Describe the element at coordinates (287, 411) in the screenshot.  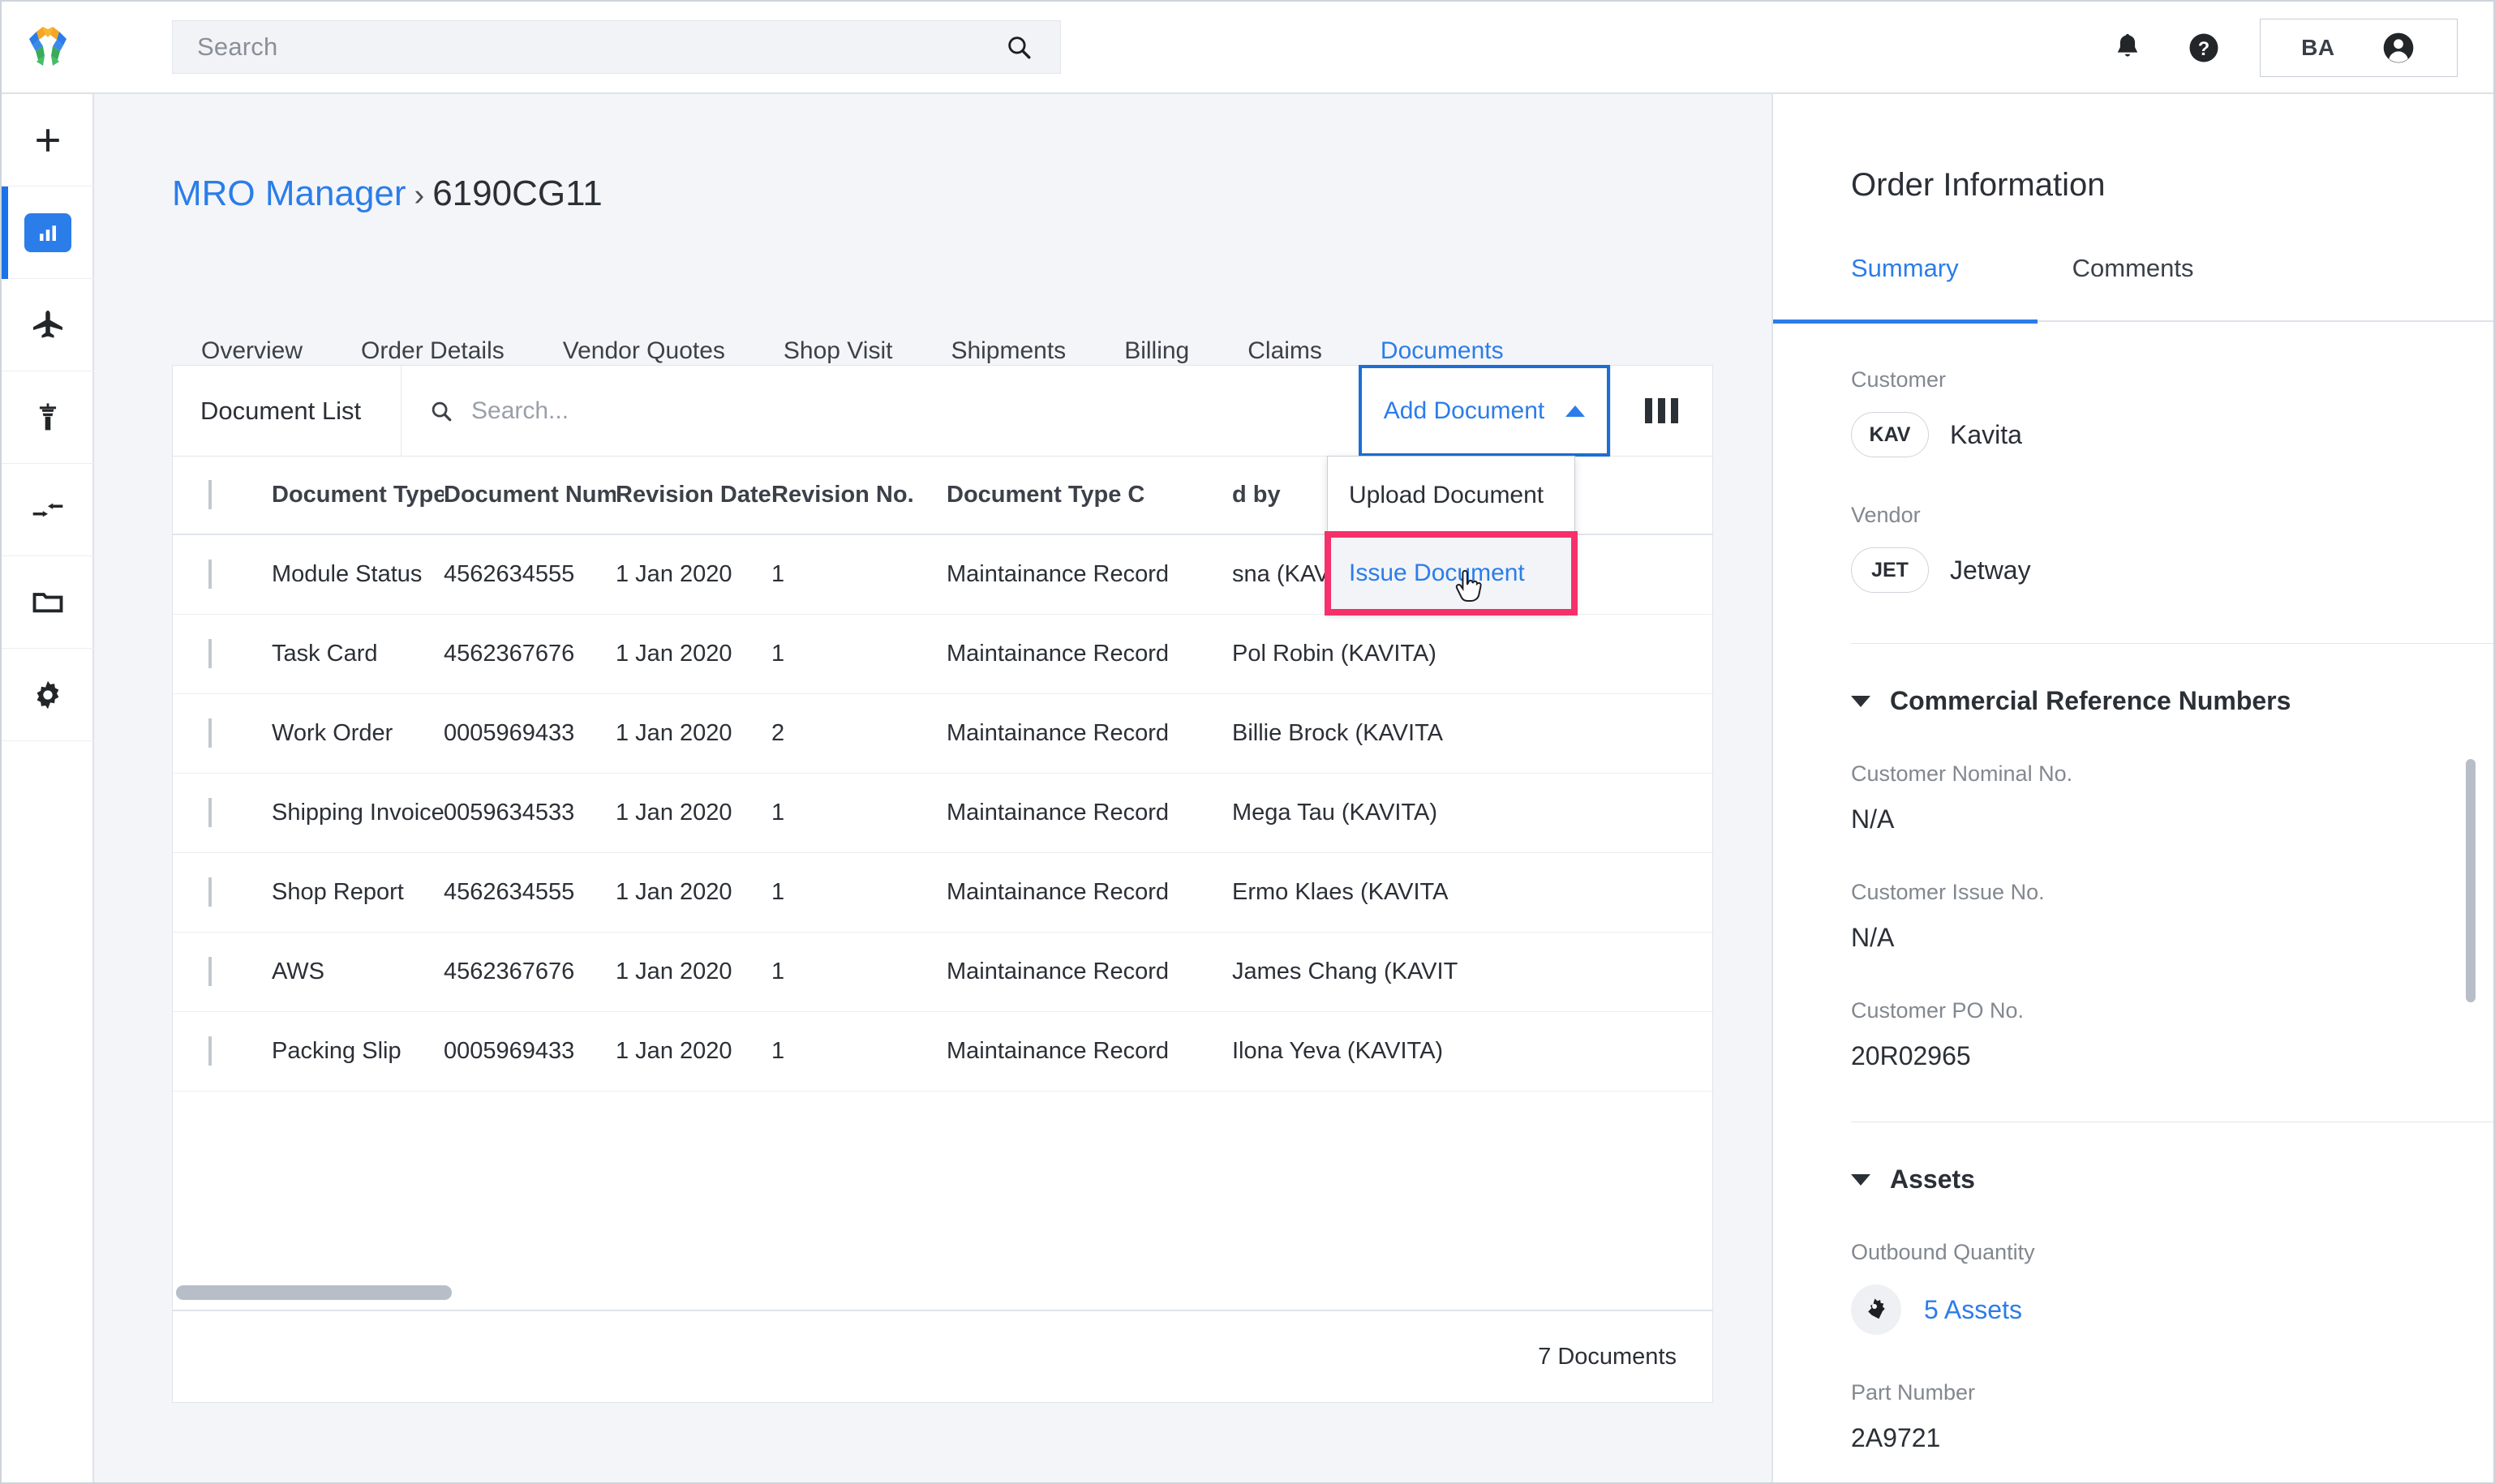
I see `document-list-title: Document List` at that location.